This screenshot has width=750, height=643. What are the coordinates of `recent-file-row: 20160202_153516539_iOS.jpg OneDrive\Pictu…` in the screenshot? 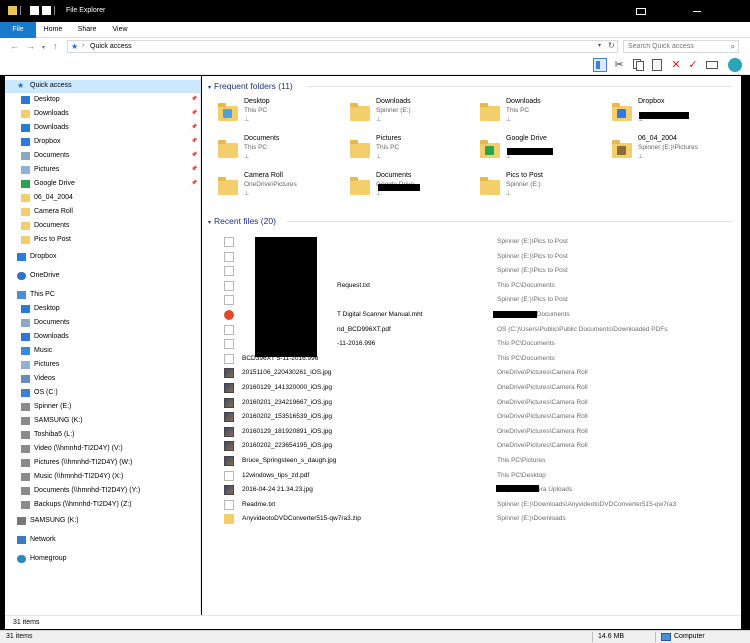 It's located at (472, 417).